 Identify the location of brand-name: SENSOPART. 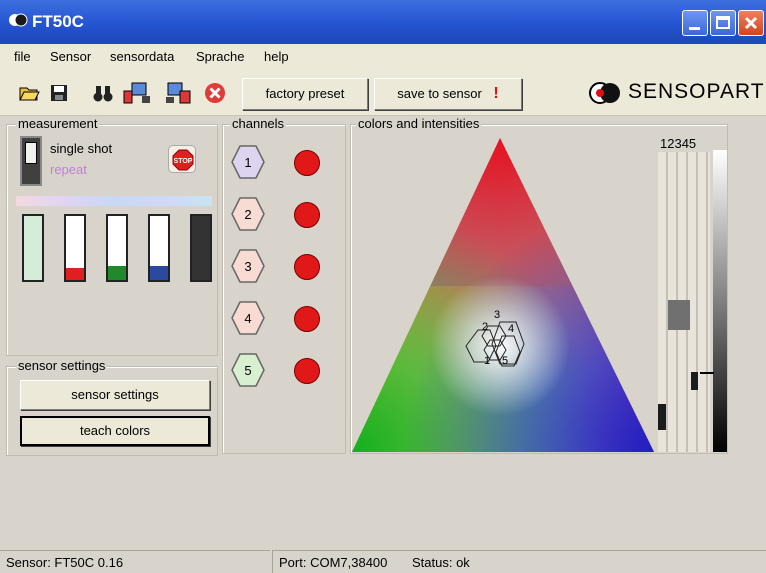
(696, 91).